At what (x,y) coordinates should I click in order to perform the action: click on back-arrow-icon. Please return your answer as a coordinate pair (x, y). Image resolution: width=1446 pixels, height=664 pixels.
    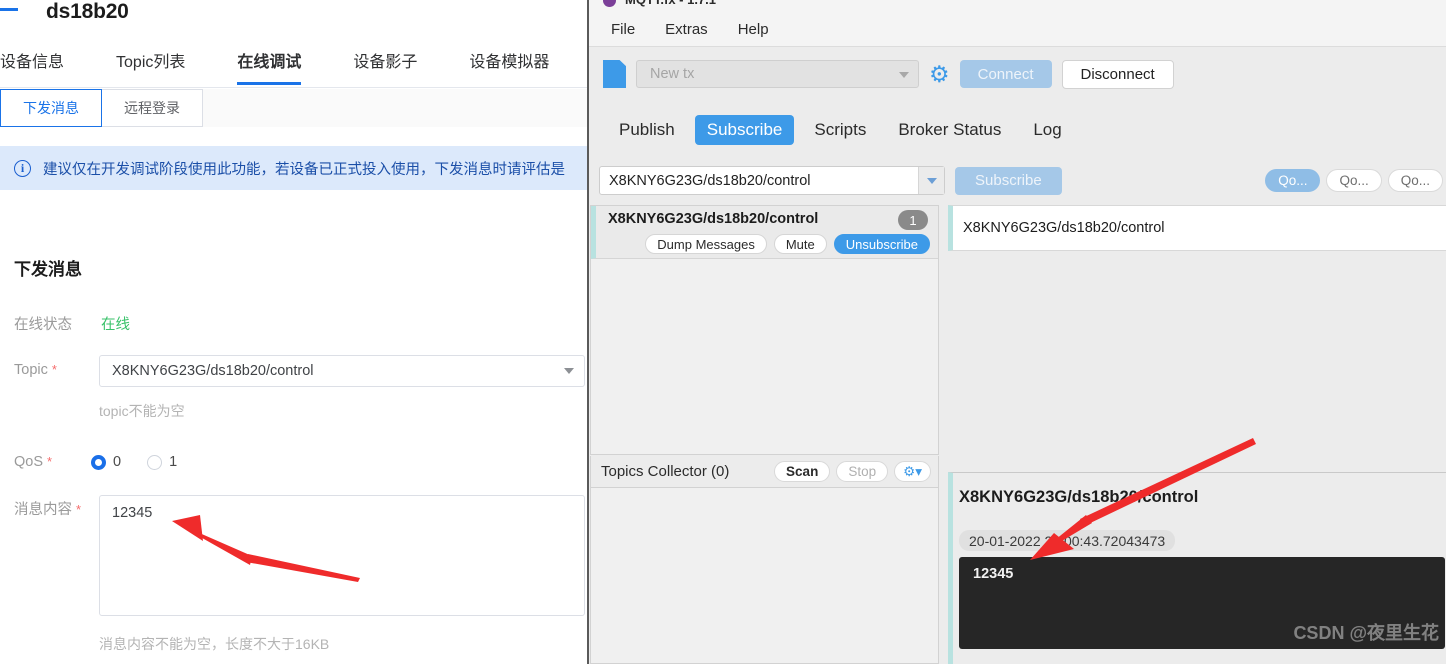
    Looking at the image, I should click on (9, 9).